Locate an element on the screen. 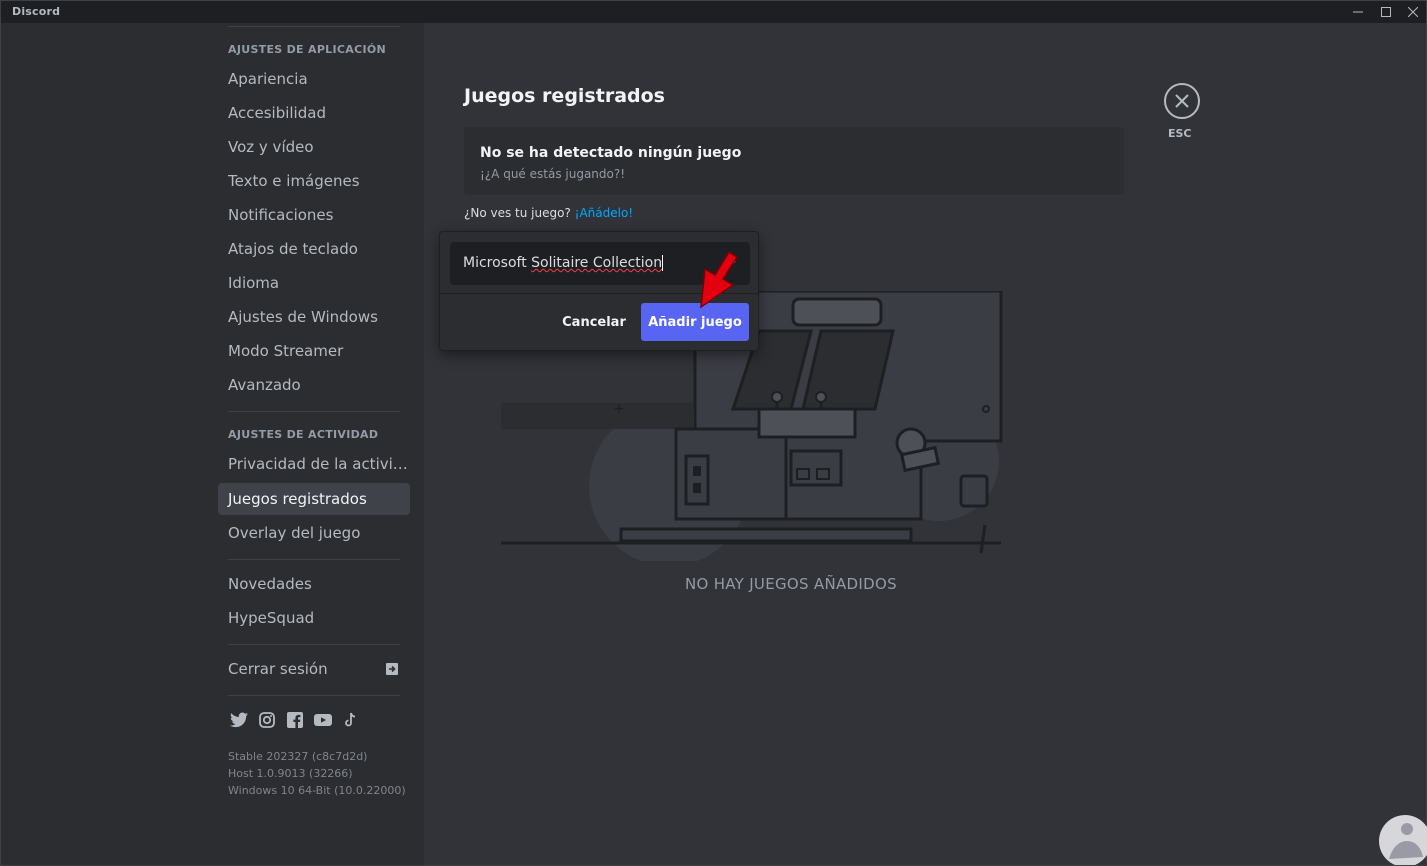 The width and height of the screenshot is (1427, 866). maximize-icon is located at coordinates (1386, 12).